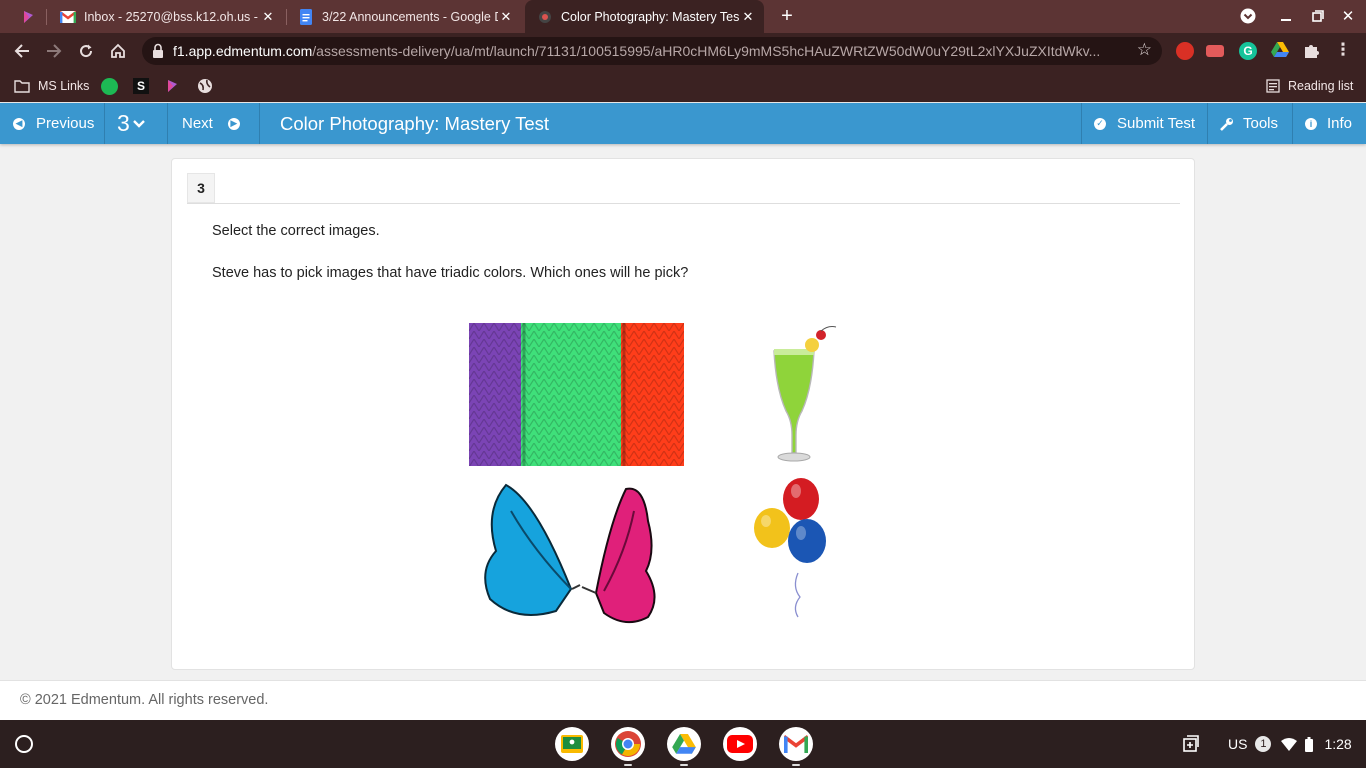  Describe the element at coordinates (628, 744) in the screenshot. I see `chrome-icon` at that location.